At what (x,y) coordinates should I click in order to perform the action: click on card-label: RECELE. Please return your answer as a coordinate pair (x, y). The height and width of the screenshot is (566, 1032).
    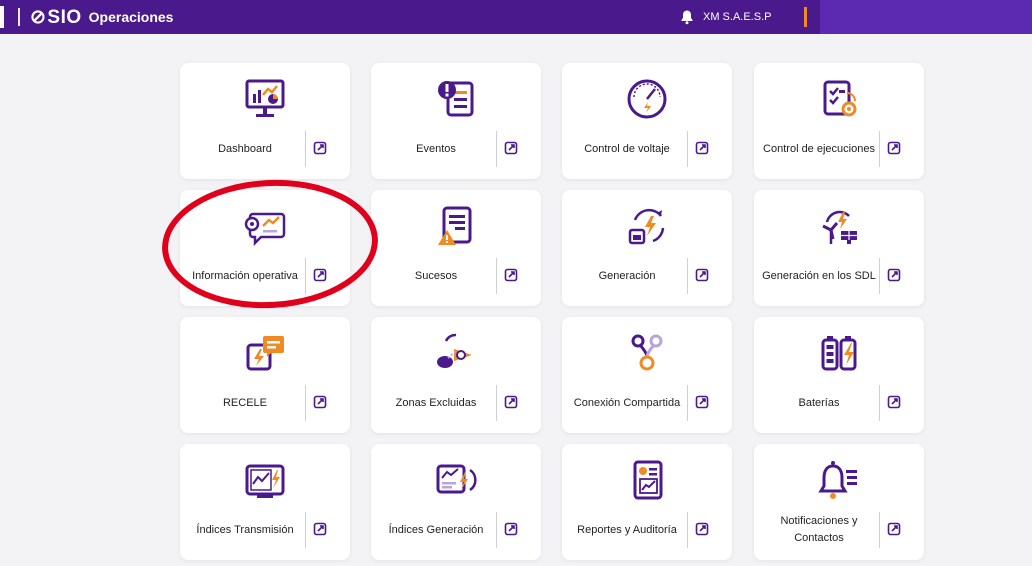
    Looking at the image, I should click on (245, 402).